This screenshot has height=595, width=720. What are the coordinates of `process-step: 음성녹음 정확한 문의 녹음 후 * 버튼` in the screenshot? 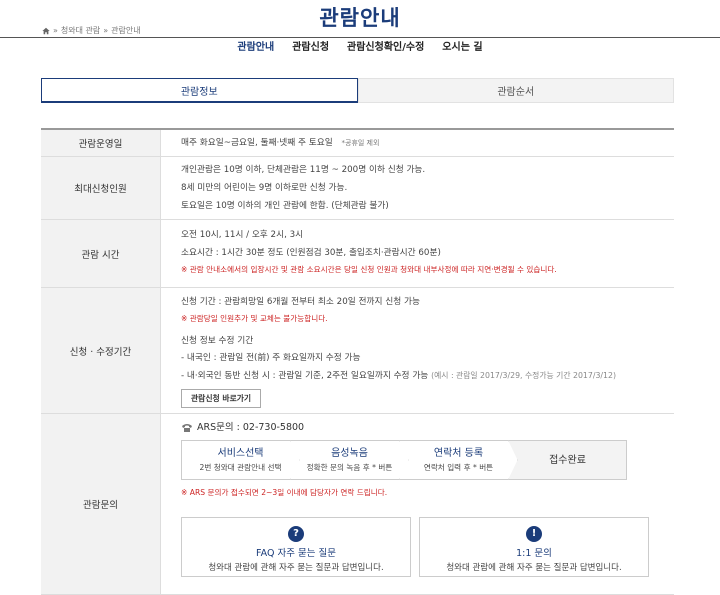 It's located at (349, 460).